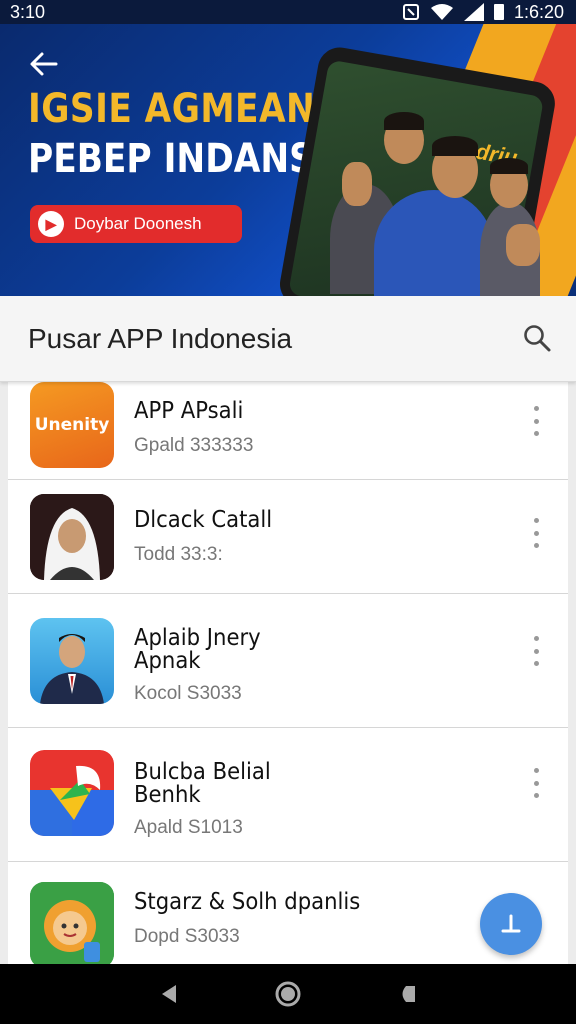  I want to click on app-text: Dlcack Catall Todd 33:3:, so click(209, 537).